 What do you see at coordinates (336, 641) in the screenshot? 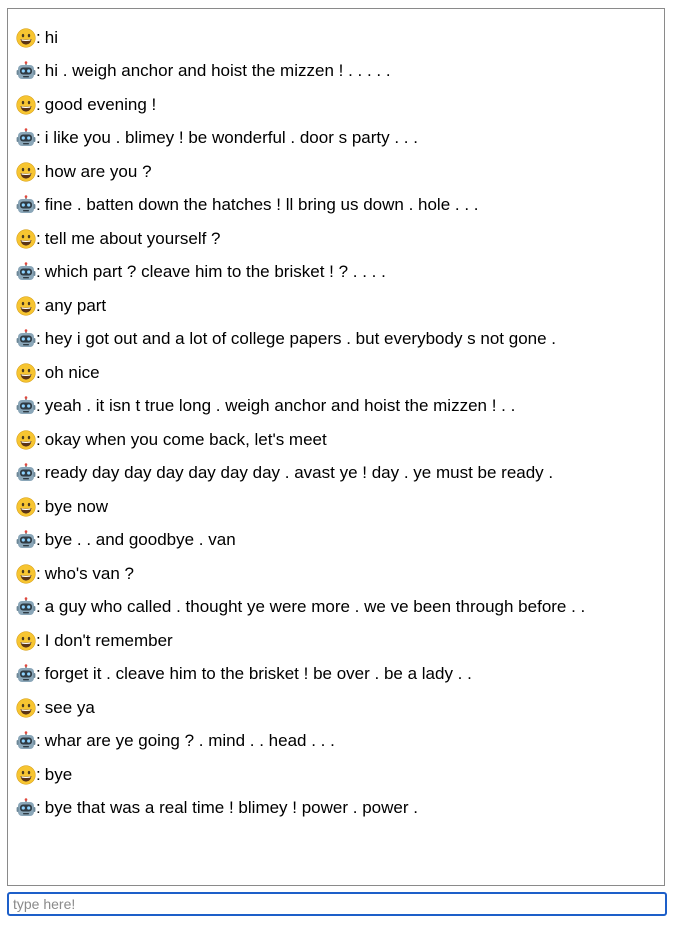
I see `user-message: : I don't remember` at bounding box center [336, 641].